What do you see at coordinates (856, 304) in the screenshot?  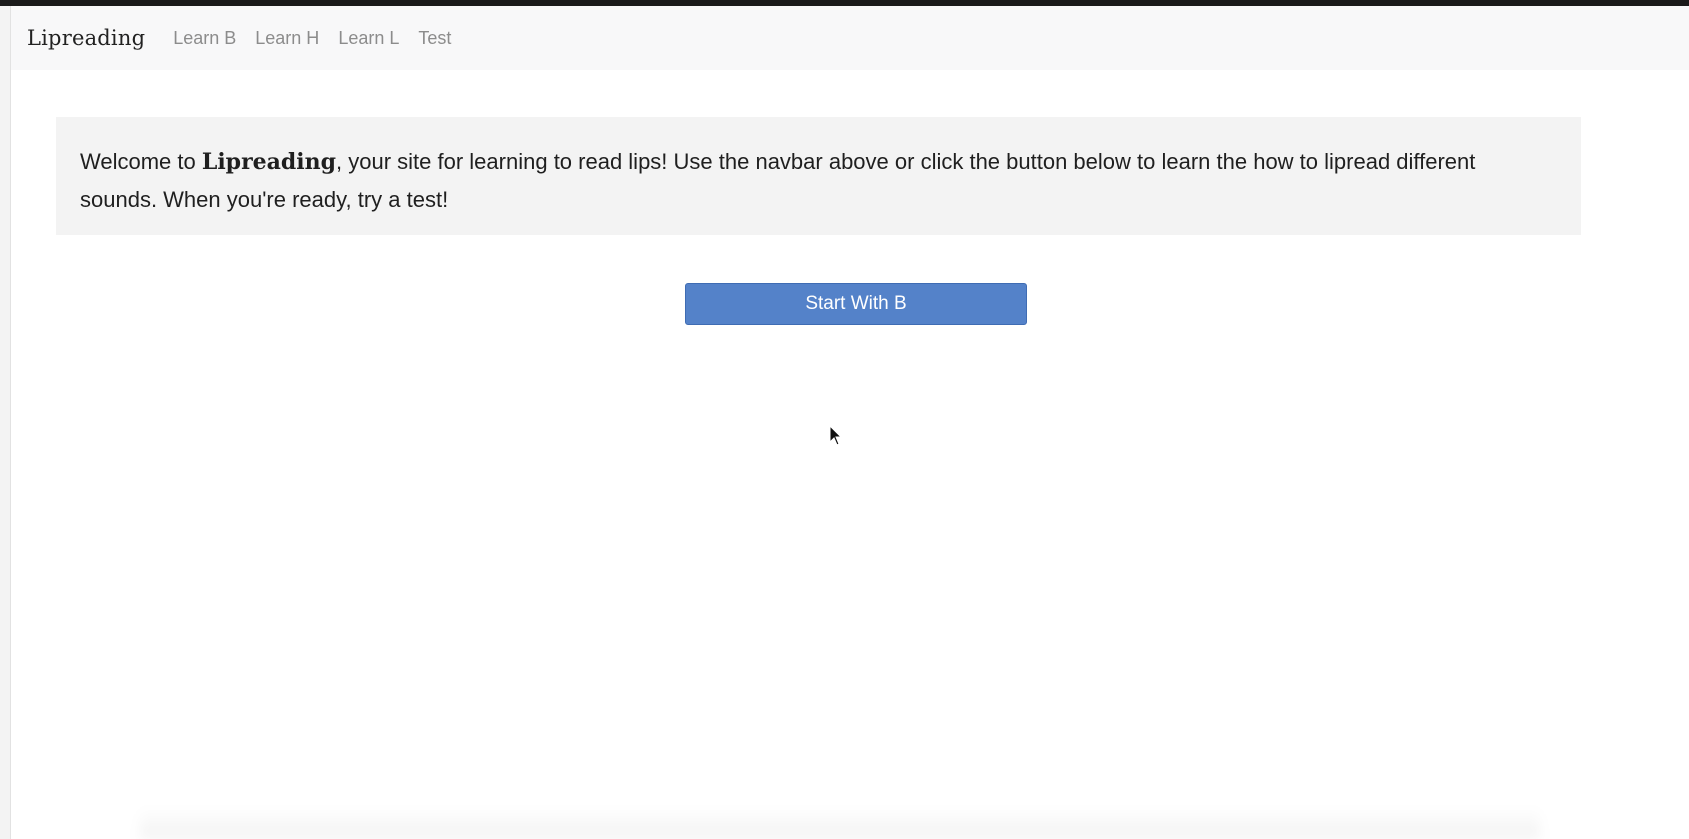 I see `start-with-b-button: Start With B` at bounding box center [856, 304].